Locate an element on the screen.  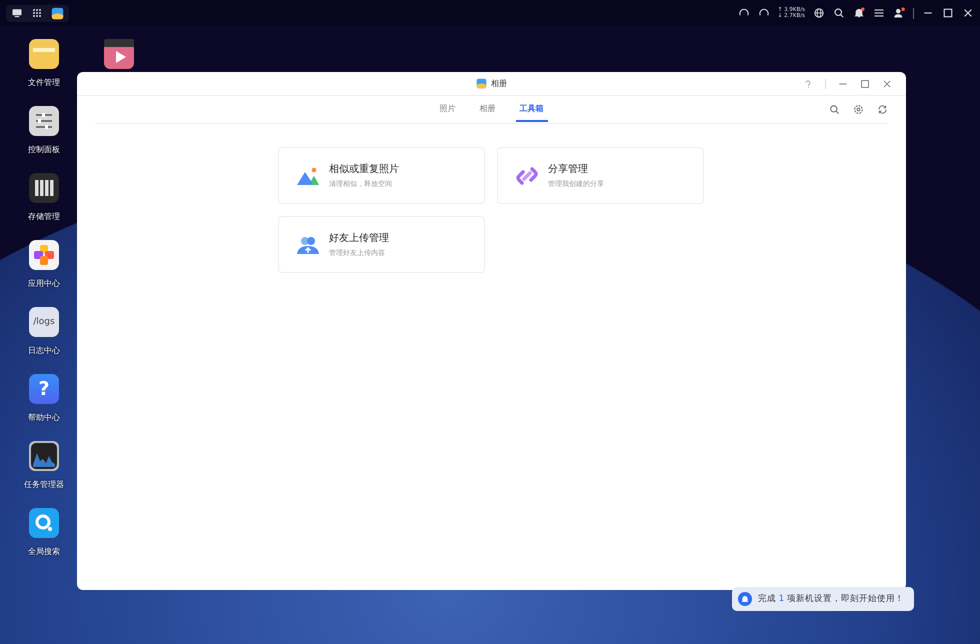
help-app-icon: ? is located at coordinates (44, 389).